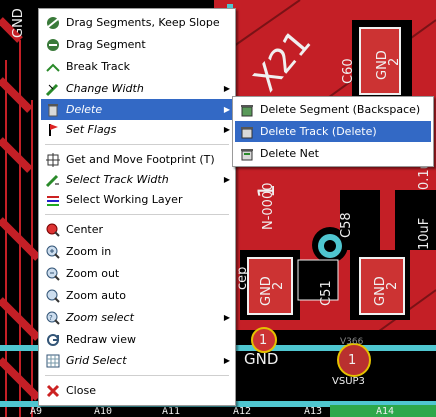 The width and height of the screenshot is (436, 417). I want to click on menu-item-delete-track: Delete Track (Delete), so click(333, 131).